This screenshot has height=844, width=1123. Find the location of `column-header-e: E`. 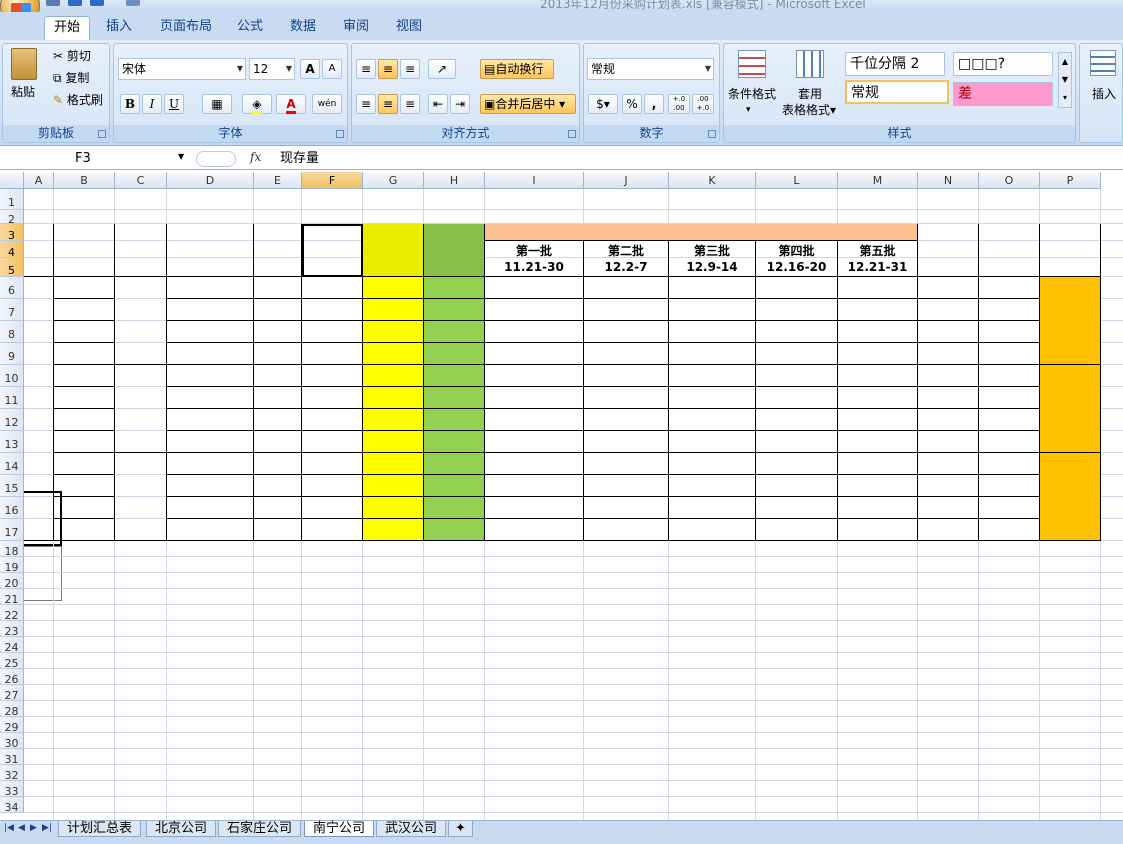

column-header-e: E is located at coordinates (278, 180).